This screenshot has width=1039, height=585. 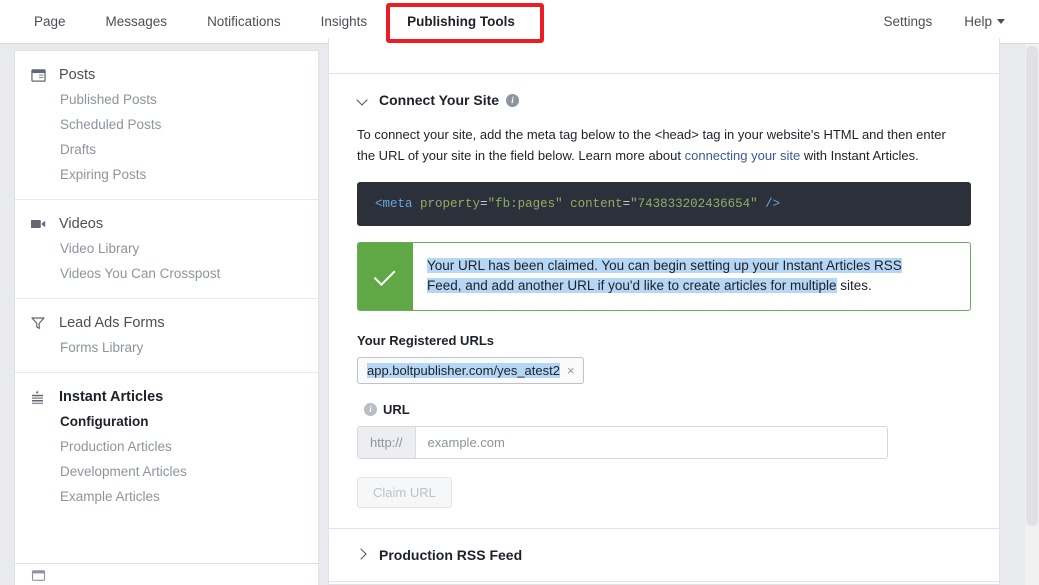 I want to click on registered-urls-label: Your Registered URLs, so click(x=426, y=340).